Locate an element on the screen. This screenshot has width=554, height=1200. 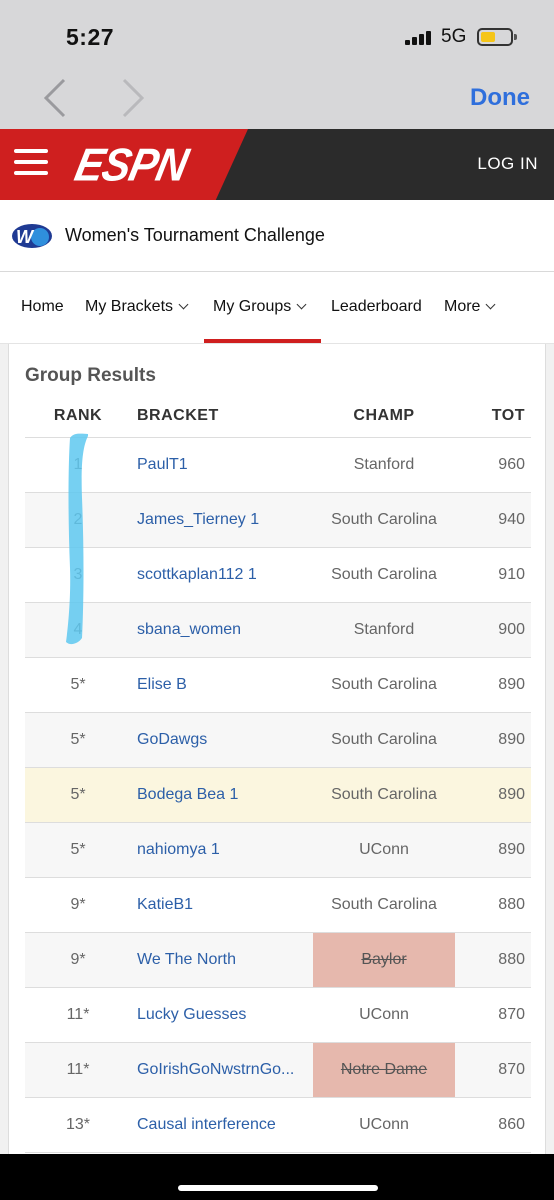
tab-my-brackets-label: My Brackets is located at coordinates (129, 306).